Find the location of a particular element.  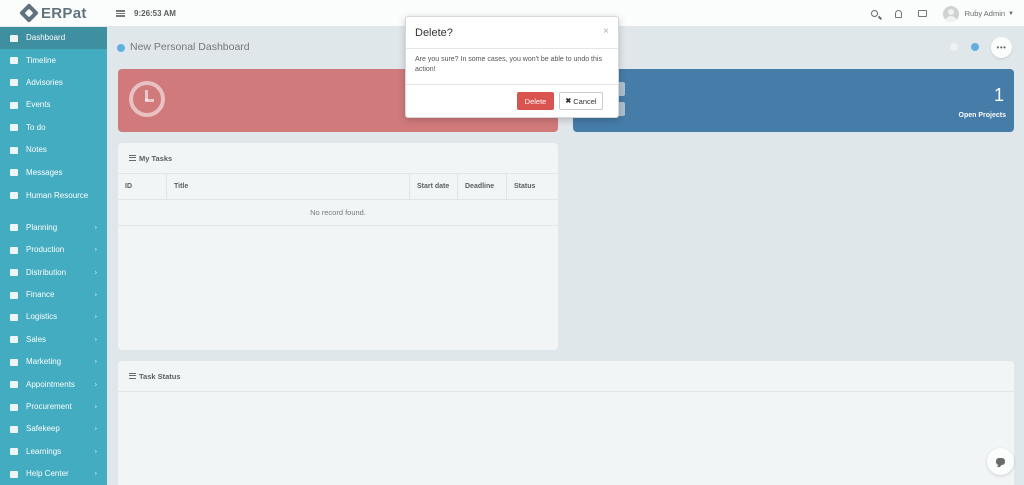

delete-button: Delete is located at coordinates (535, 101).